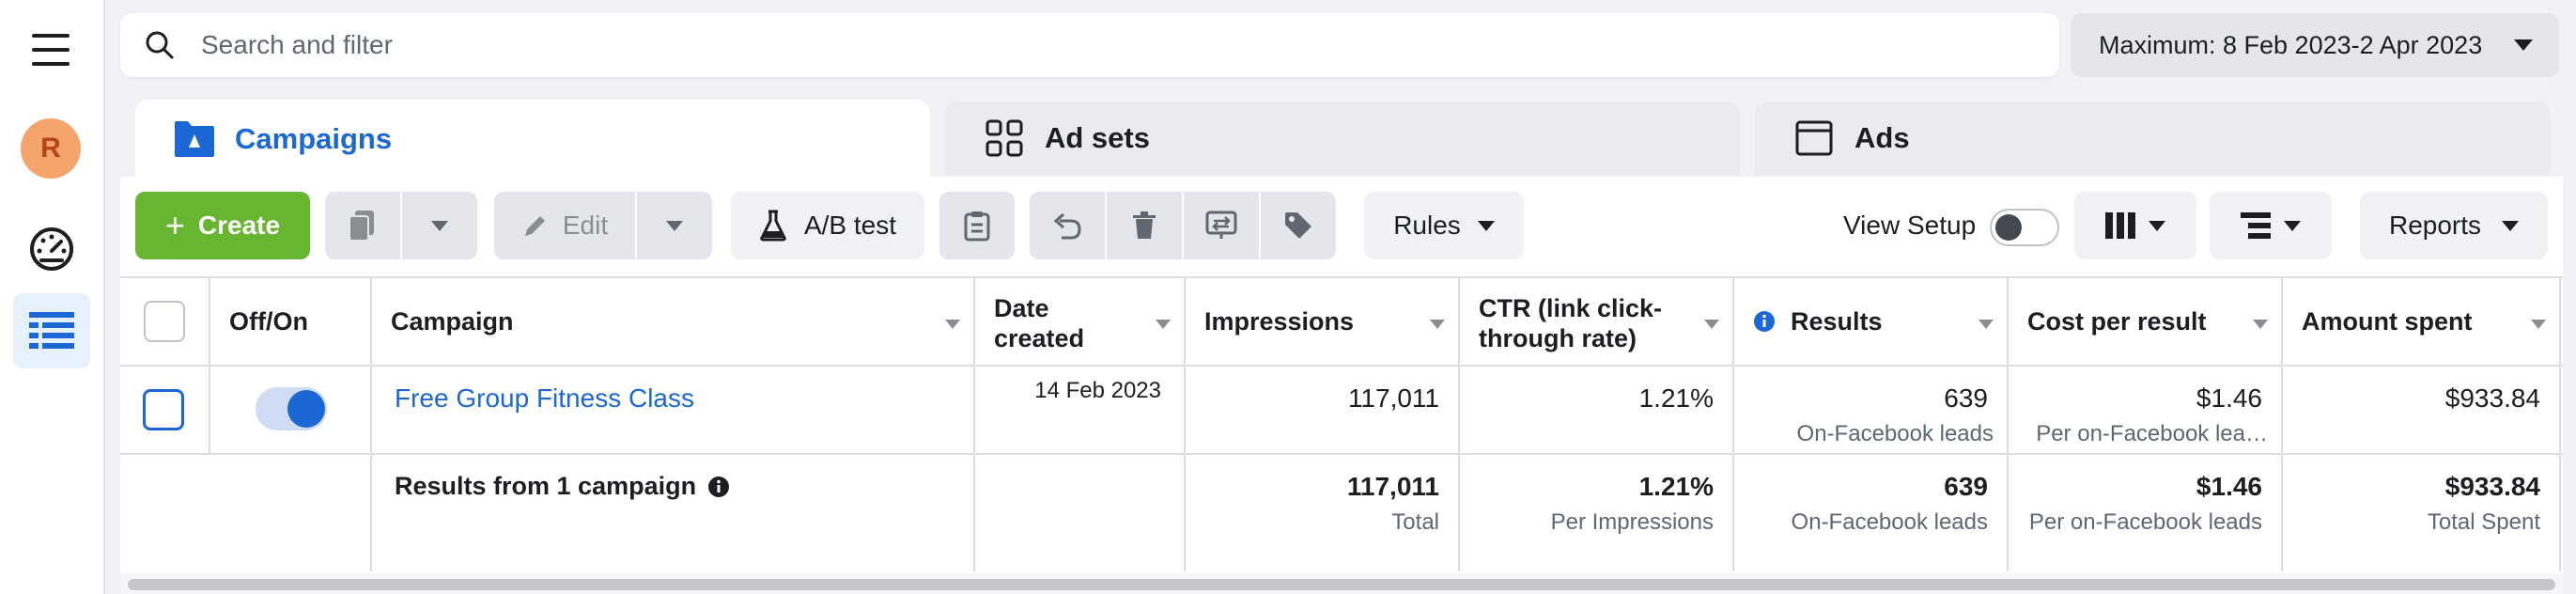  I want to click on duplicate-button, so click(363, 225).